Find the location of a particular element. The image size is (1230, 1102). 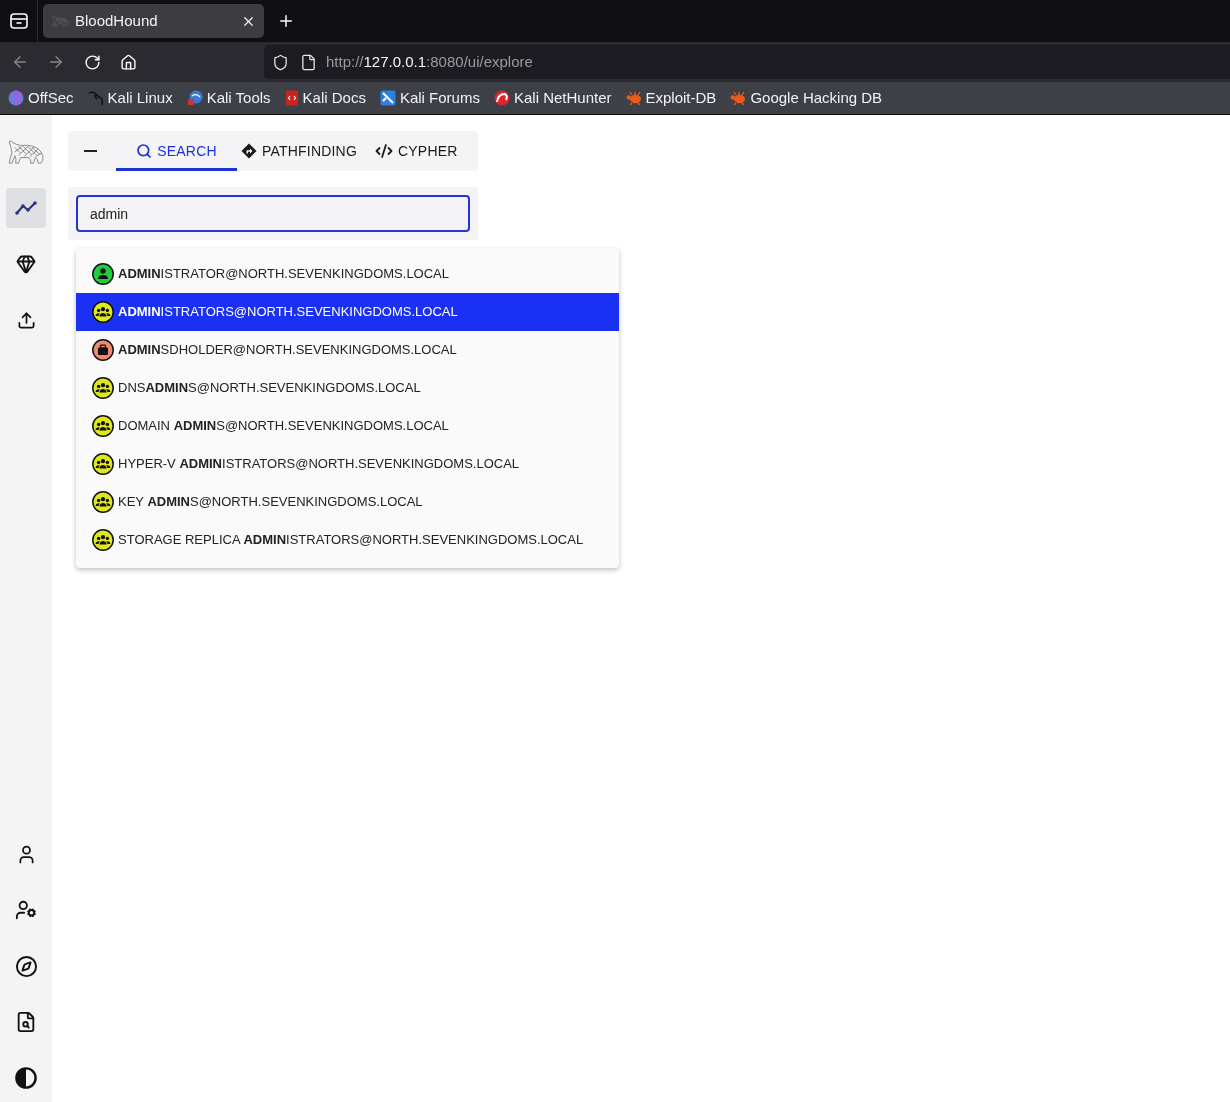

code-document-icon is located at coordinates (291, 98).